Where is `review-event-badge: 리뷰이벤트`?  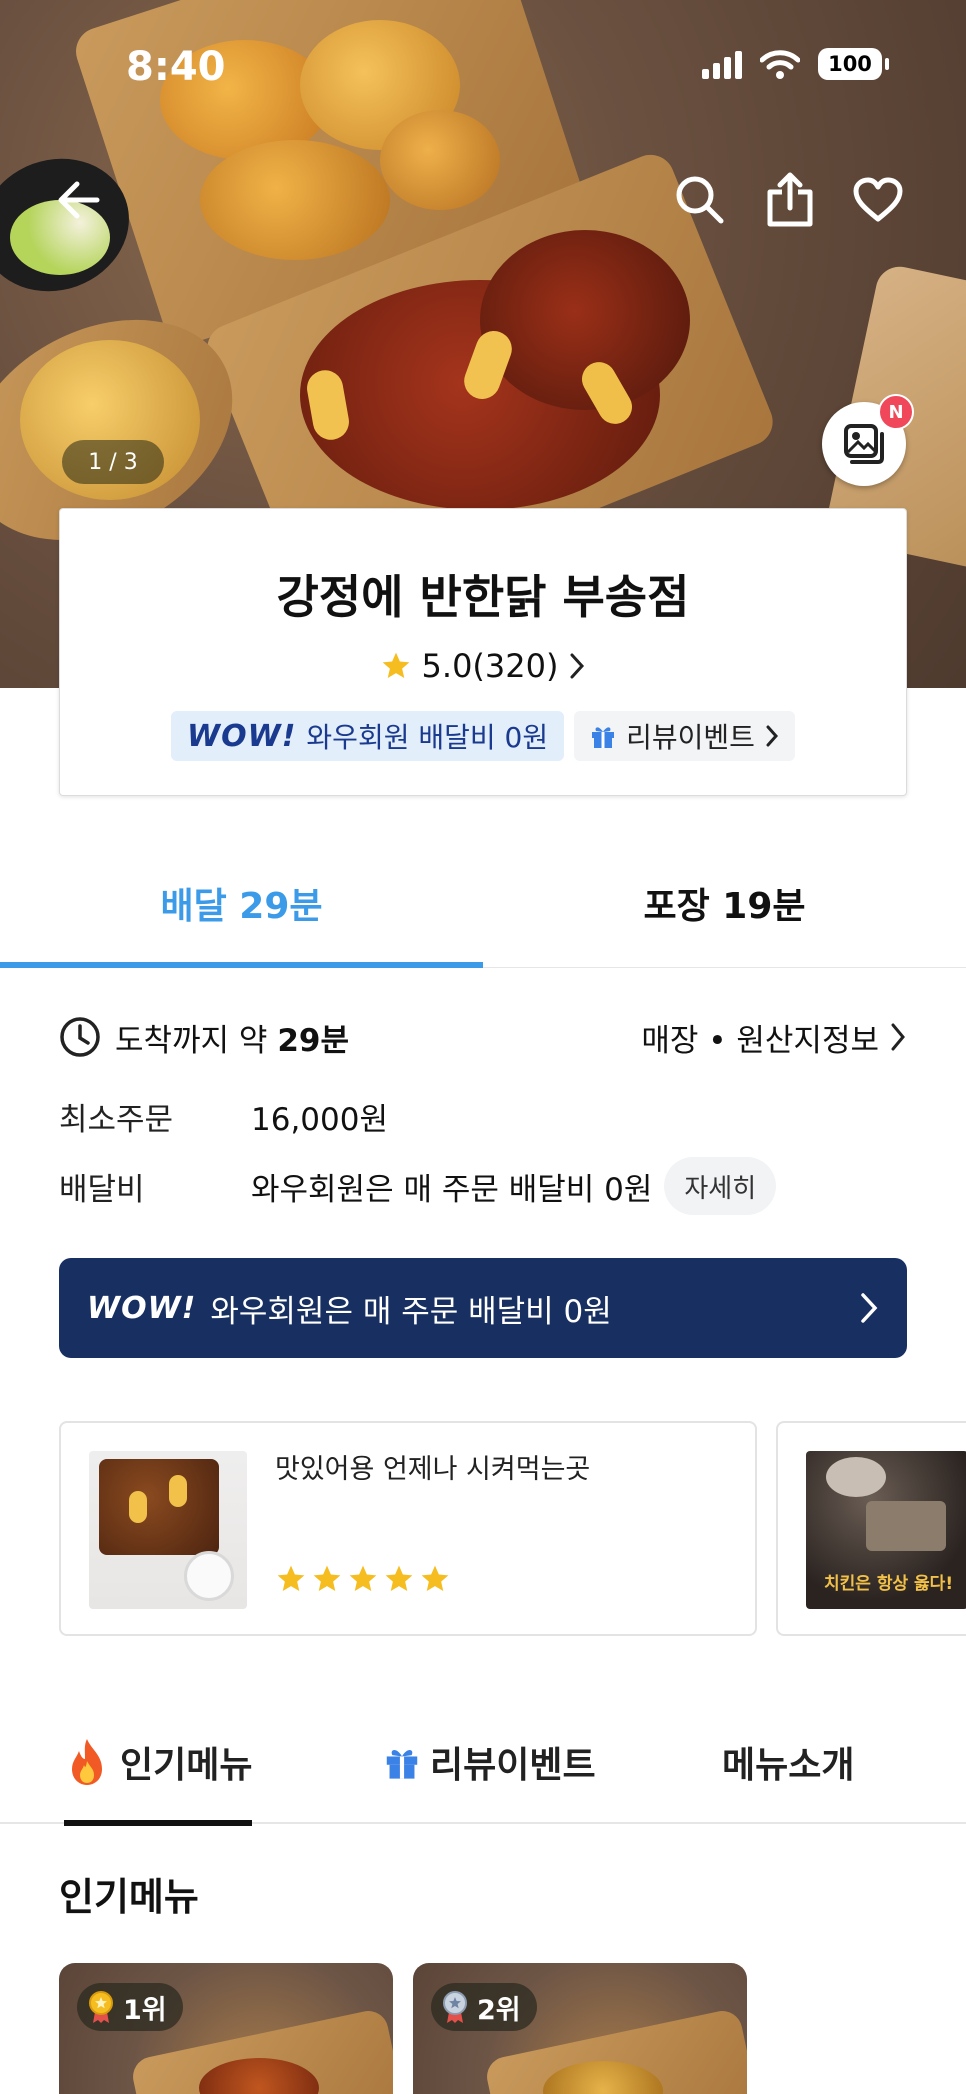 review-event-badge: 리뷰이벤트 is located at coordinates (684, 736).